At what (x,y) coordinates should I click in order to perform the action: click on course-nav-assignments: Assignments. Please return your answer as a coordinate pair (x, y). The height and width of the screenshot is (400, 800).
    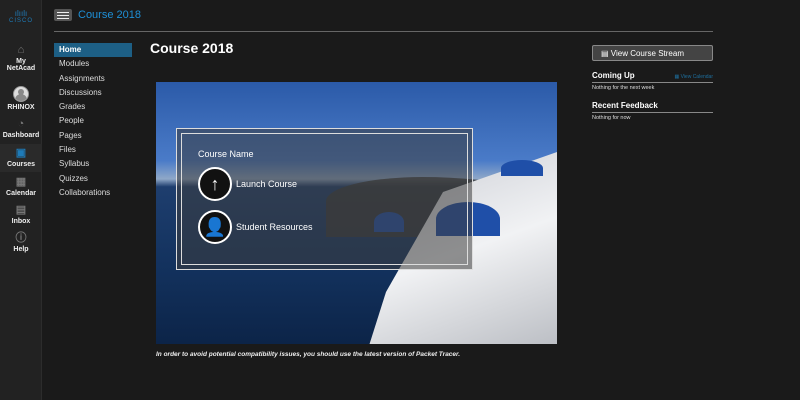
    Looking at the image, I should click on (93, 79).